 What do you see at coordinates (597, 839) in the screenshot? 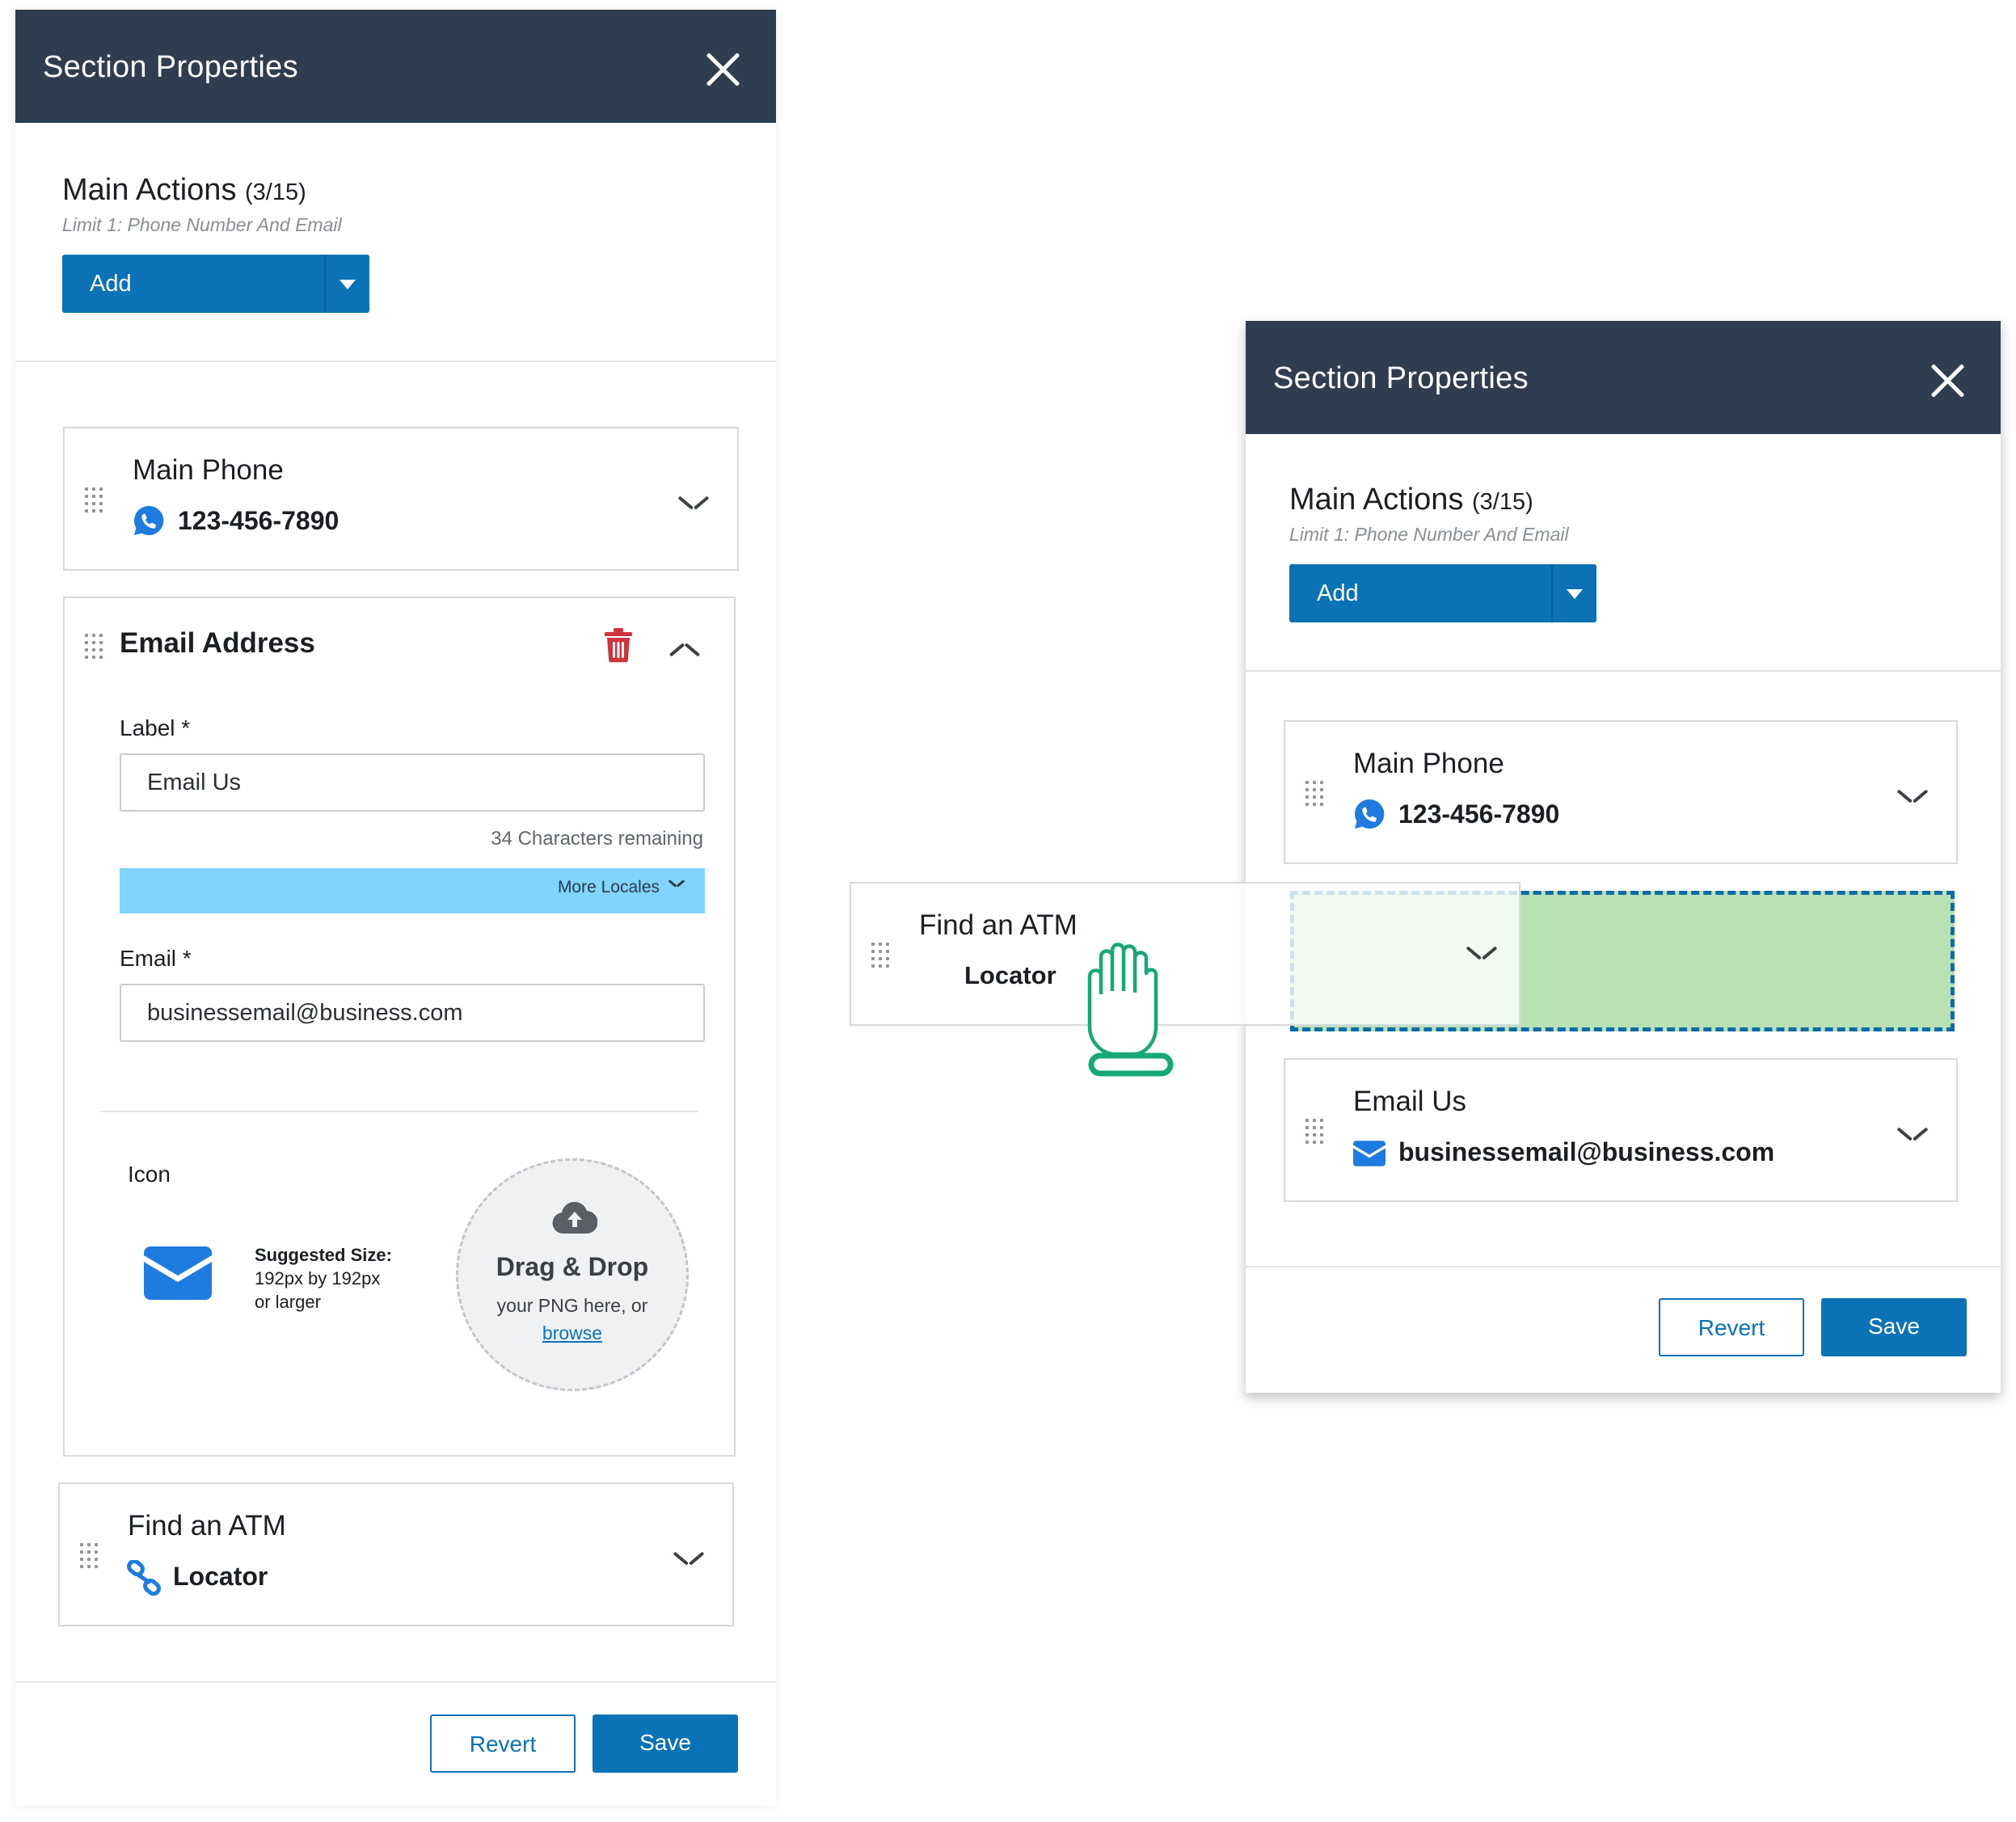
I see `characters-remaining: 34 Characters remaining` at bounding box center [597, 839].